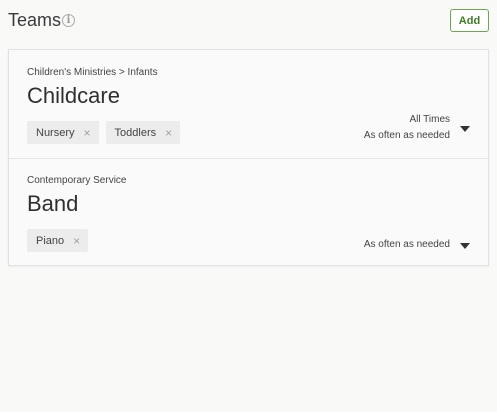 Image resolution: width=497 pixels, height=412 pixels. Describe the element at coordinates (469, 20) in the screenshot. I see `add-team-button: Add` at that location.